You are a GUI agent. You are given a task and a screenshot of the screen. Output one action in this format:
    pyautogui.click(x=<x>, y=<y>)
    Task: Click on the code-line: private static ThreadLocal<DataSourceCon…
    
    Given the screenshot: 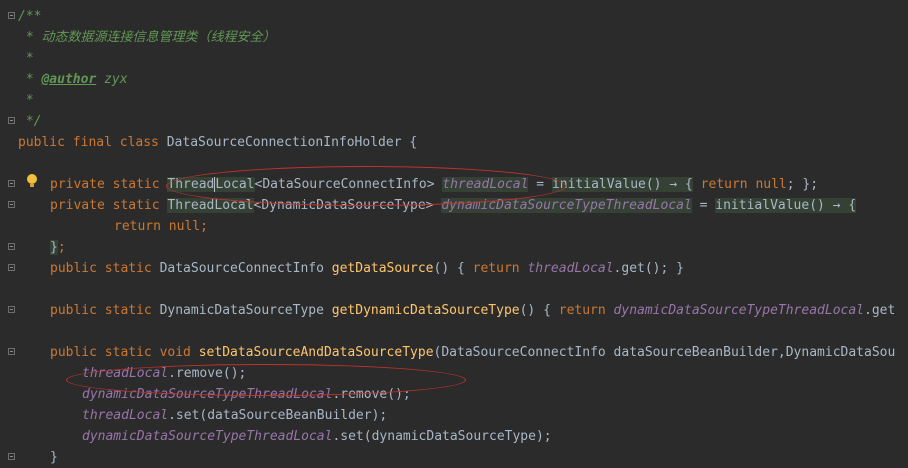 What is the action you would take?
    pyautogui.click(x=434, y=184)
    